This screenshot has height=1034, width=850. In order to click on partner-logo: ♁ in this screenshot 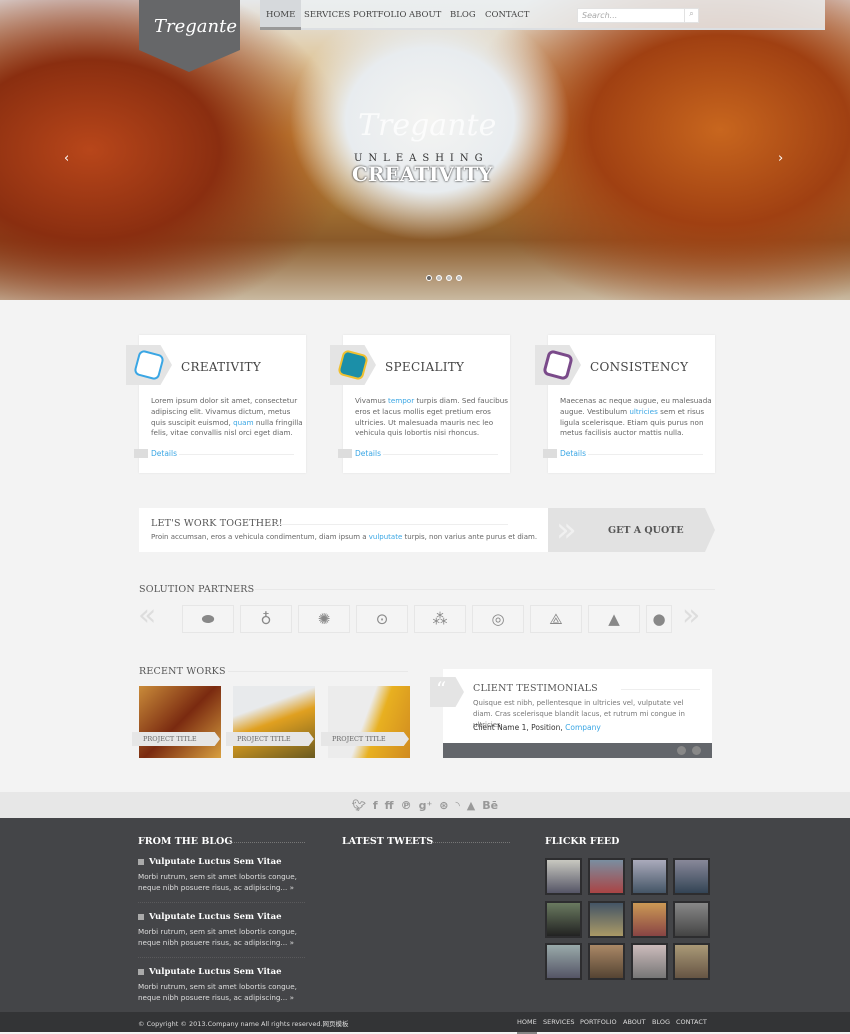, I will do `click(266, 619)`.